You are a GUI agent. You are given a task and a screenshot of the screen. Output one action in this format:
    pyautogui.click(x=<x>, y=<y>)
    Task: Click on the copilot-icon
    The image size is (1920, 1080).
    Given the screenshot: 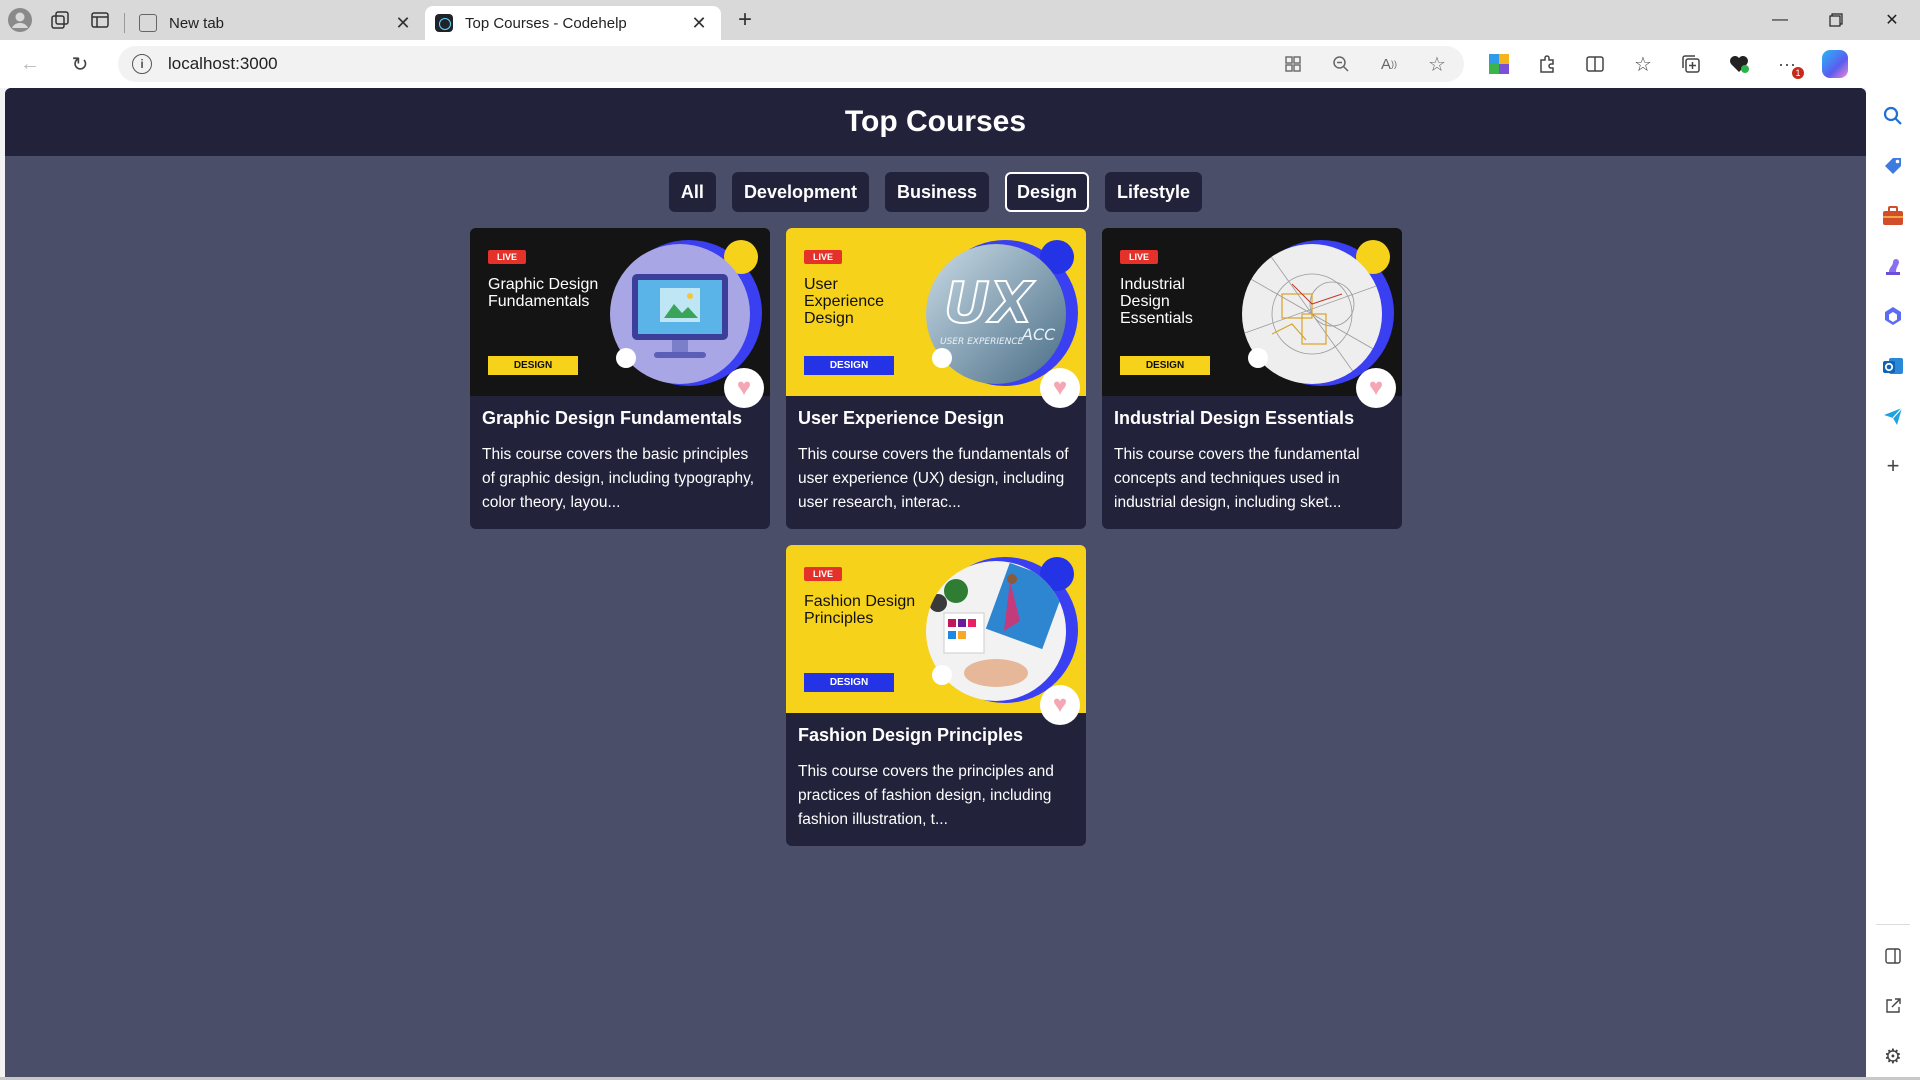 What is the action you would take?
    pyautogui.click(x=1835, y=64)
    